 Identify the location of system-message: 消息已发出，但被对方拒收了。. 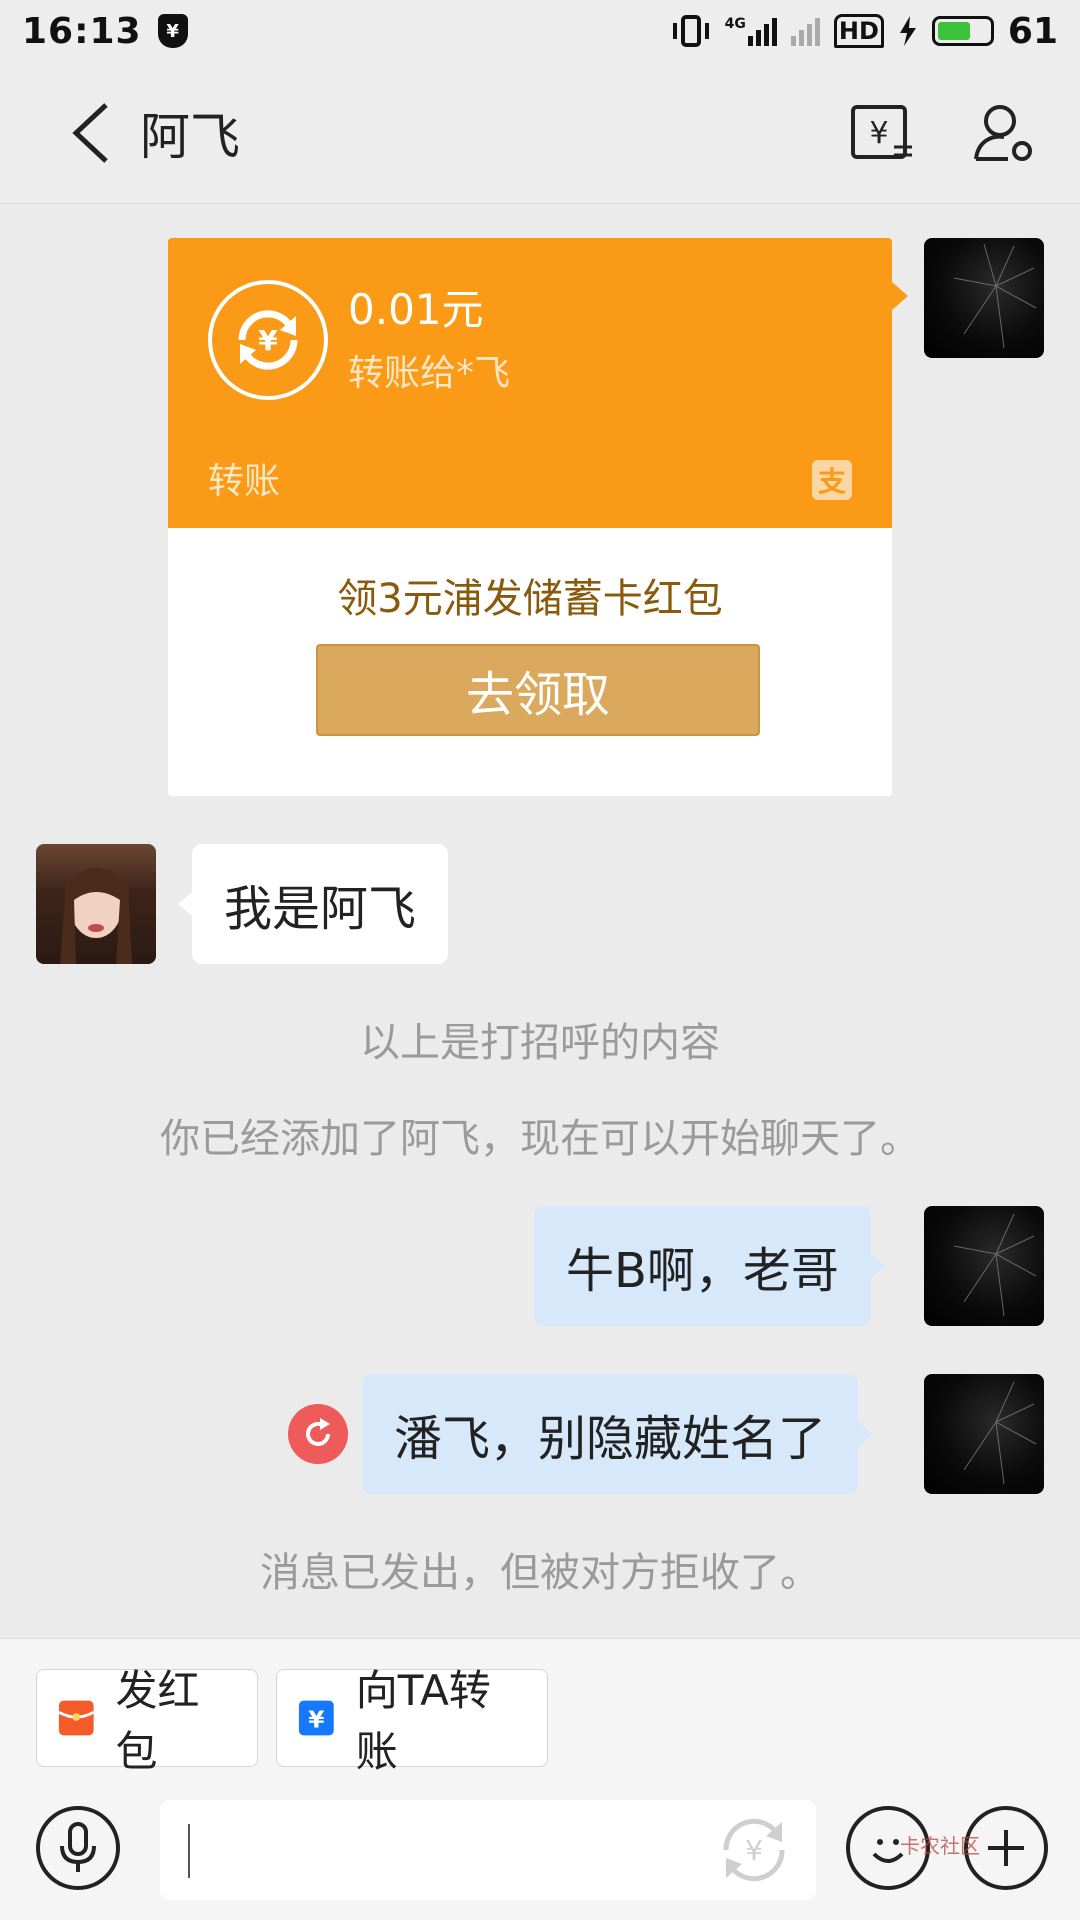
(540, 1573).